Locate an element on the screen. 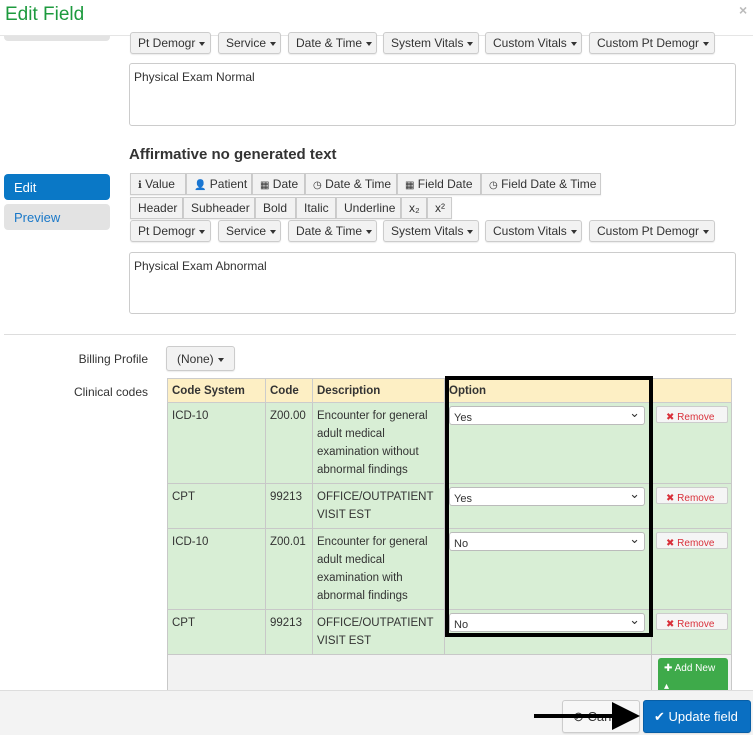  format-button: x₂ is located at coordinates (414, 208).